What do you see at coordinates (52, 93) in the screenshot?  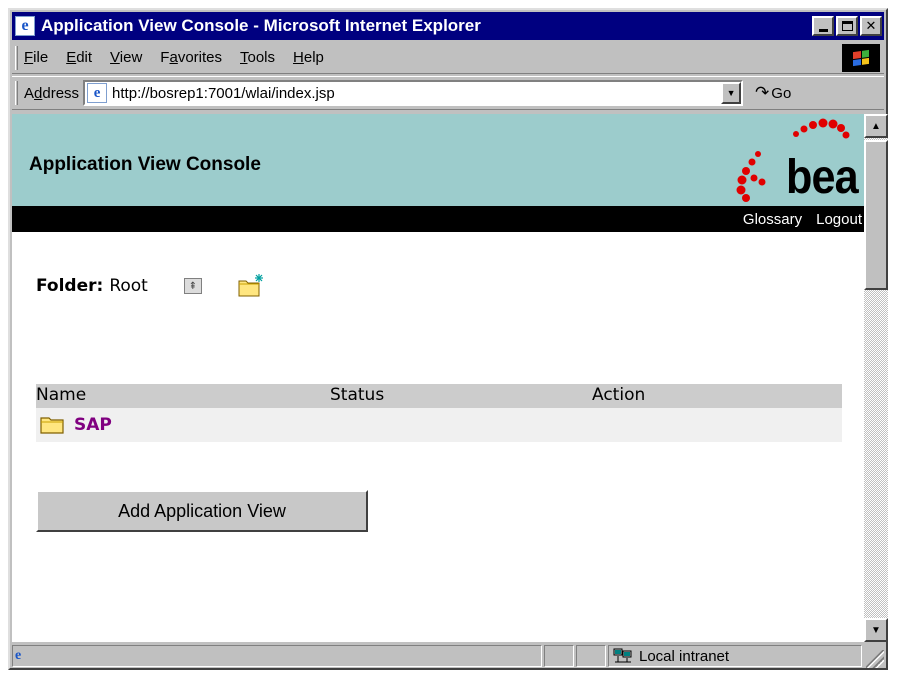 I see `address-label: Address` at bounding box center [52, 93].